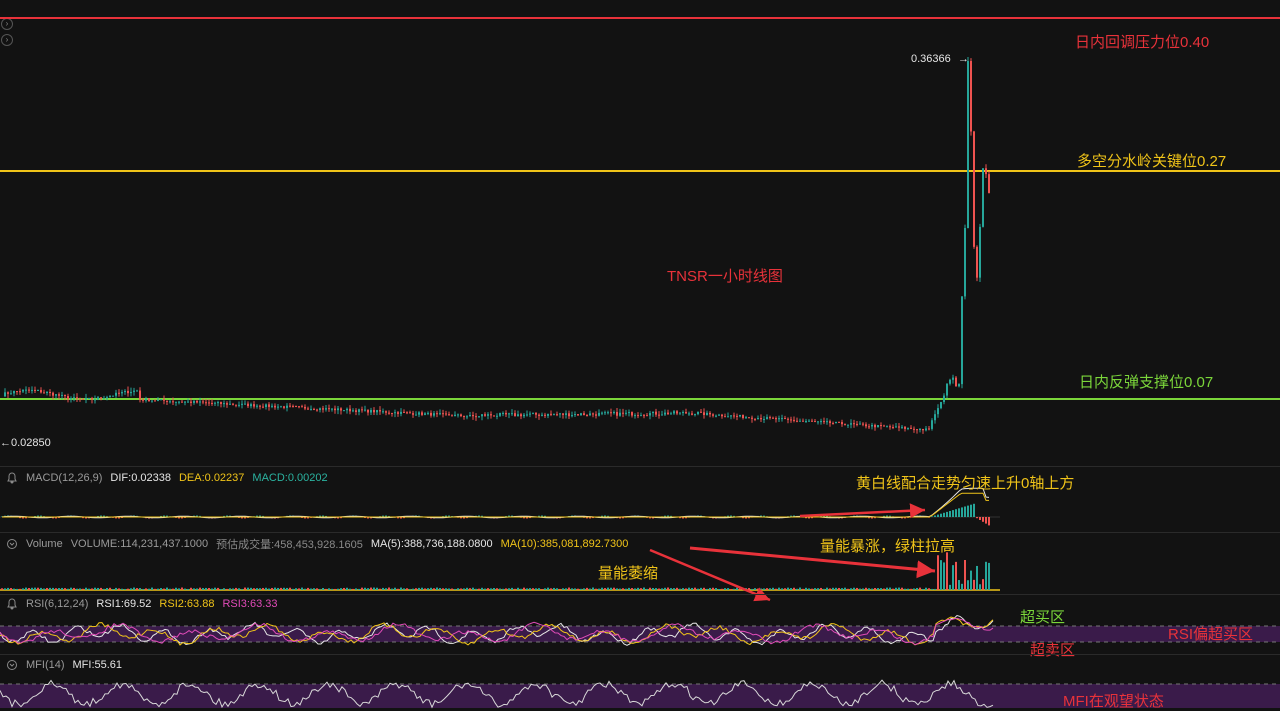 The height and width of the screenshot is (711, 1280). Describe the element at coordinates (97, 665) in the screenshot. I see `mfi-value: MFI:55.61` at that location.